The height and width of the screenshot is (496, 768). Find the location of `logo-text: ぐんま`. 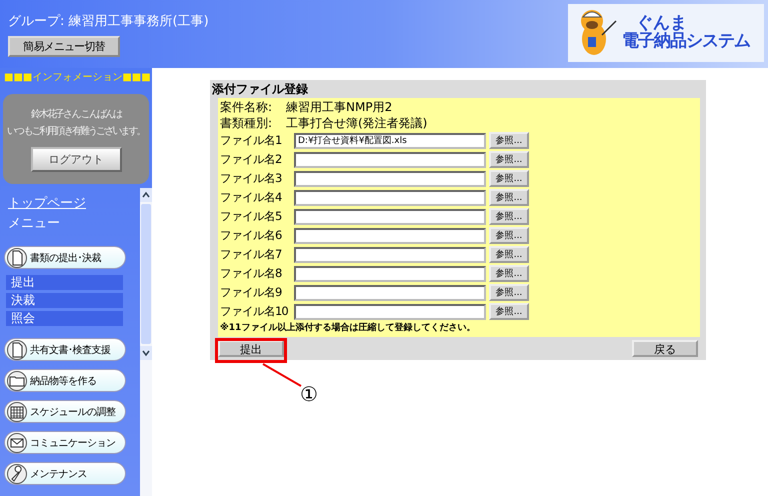

logo-text: ぐんま is located at coordinates (662, 24).